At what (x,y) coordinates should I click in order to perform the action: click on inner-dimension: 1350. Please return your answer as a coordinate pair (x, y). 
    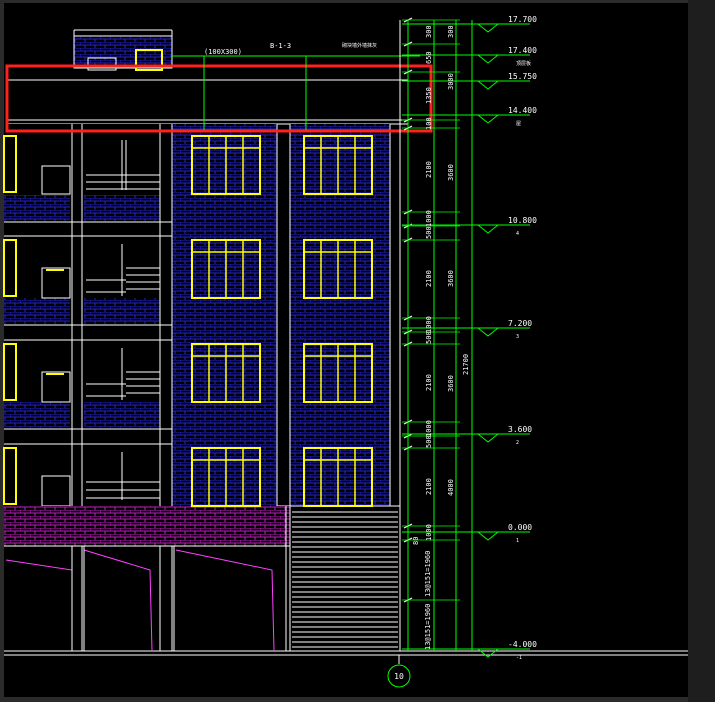
    Looking at the image, I should click on (429, 95).